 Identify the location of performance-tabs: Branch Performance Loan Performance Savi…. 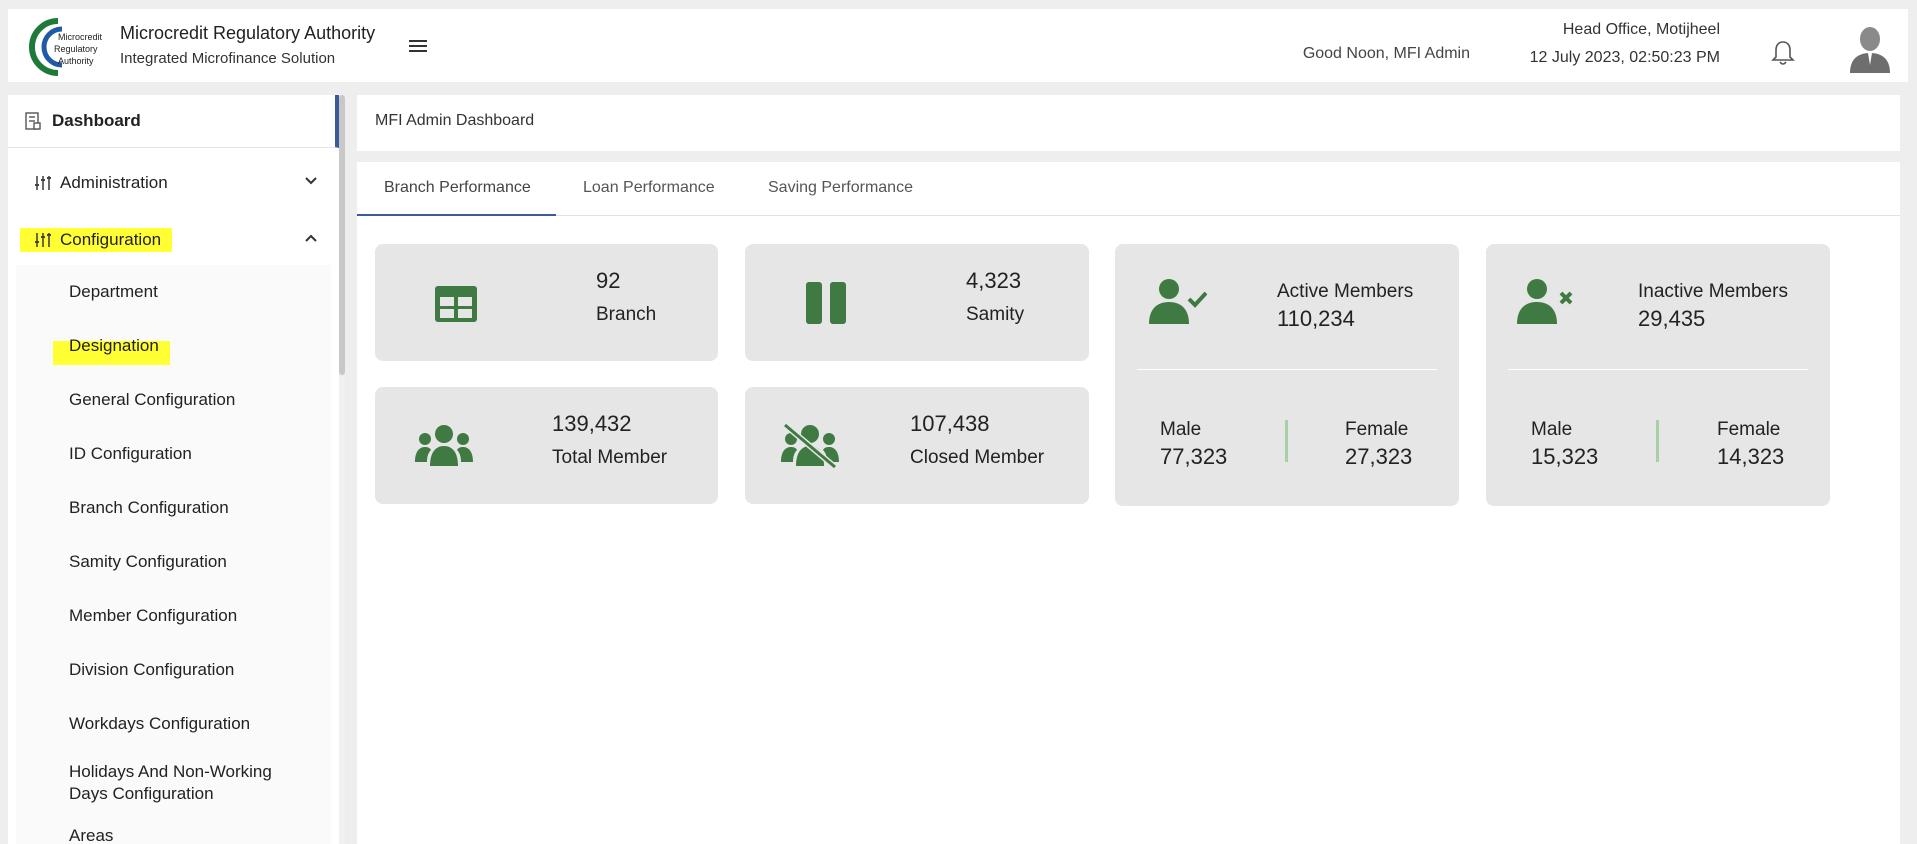
(1128, 189).